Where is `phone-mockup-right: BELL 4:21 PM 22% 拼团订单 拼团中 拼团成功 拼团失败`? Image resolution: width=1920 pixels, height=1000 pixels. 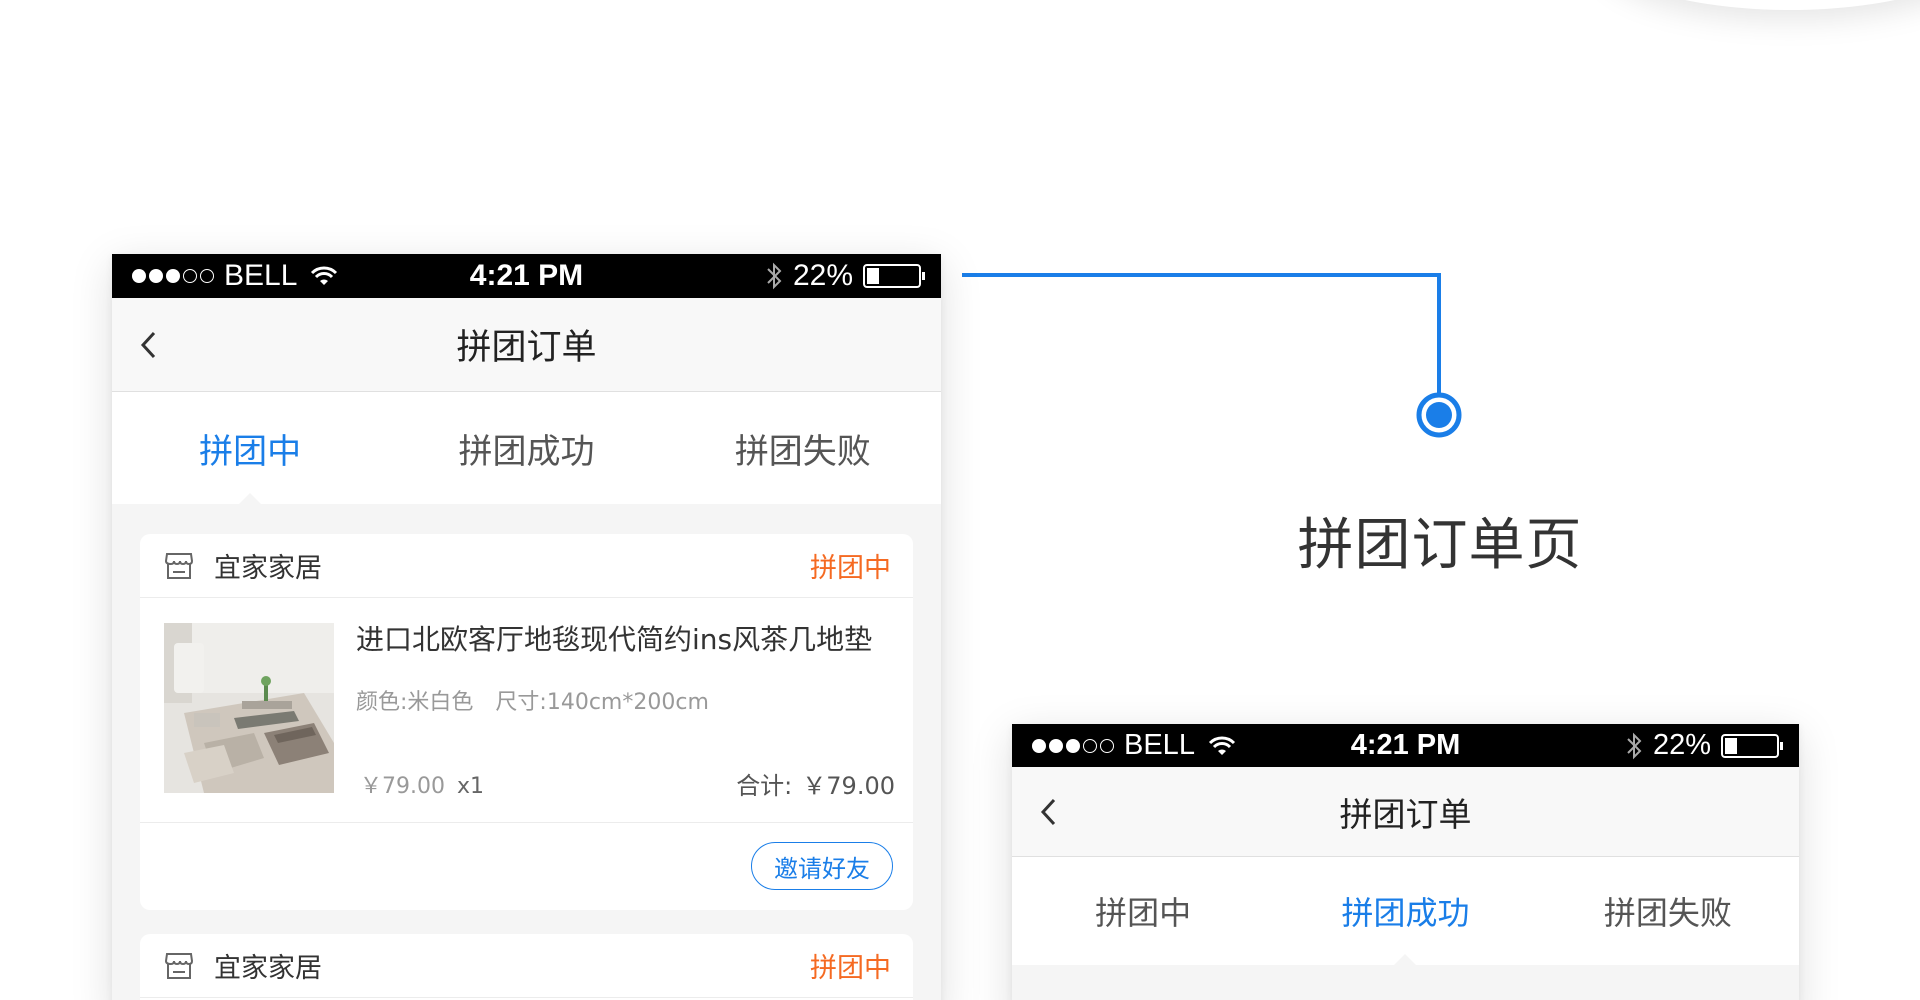 phone-mockup-right: BELL 4:21 PM 22% 拼团订单 拼团中 拼团成功 拼团失败 is located at coordinates (1405, 862).